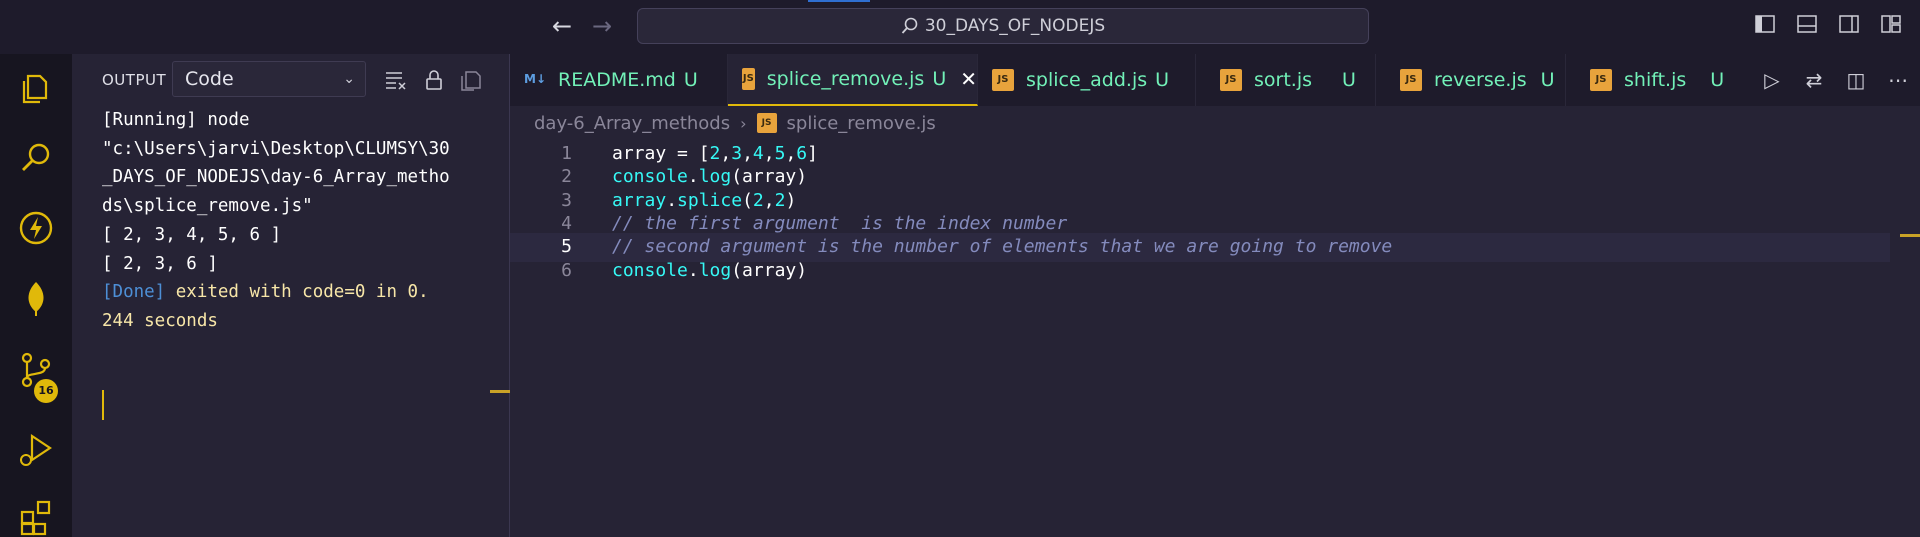  I want to click on toggle-primary-sidebar-icon, so click(1765, 24).